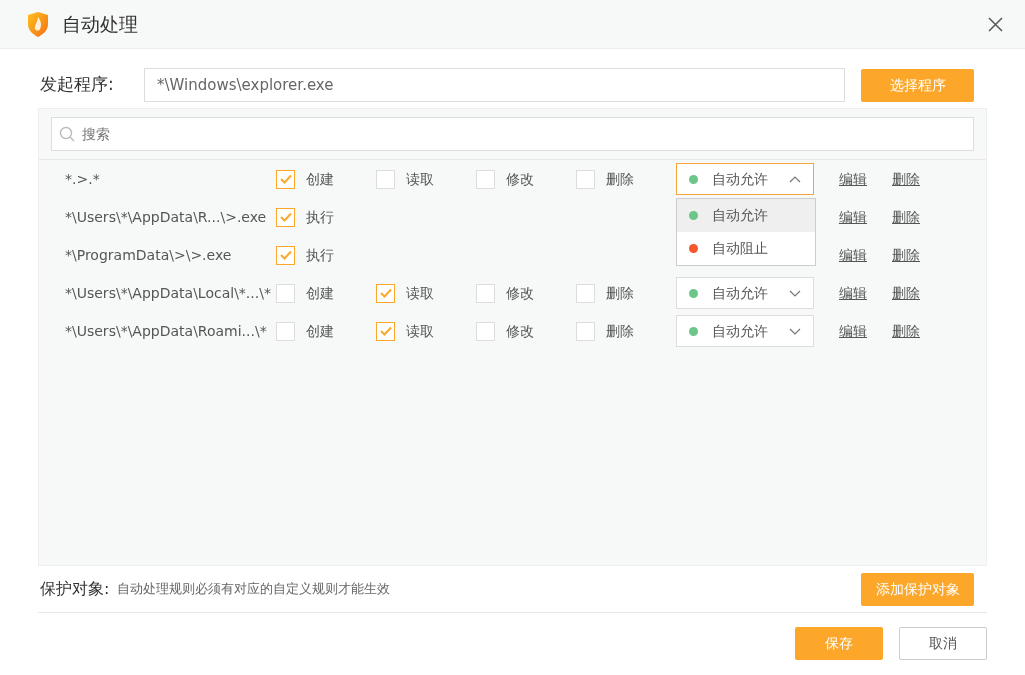 This screenshot has width=1025, height=675. Describe the element at coordinates (795, 179) in the screenshot. I see `chevron-up-icon` at that location.